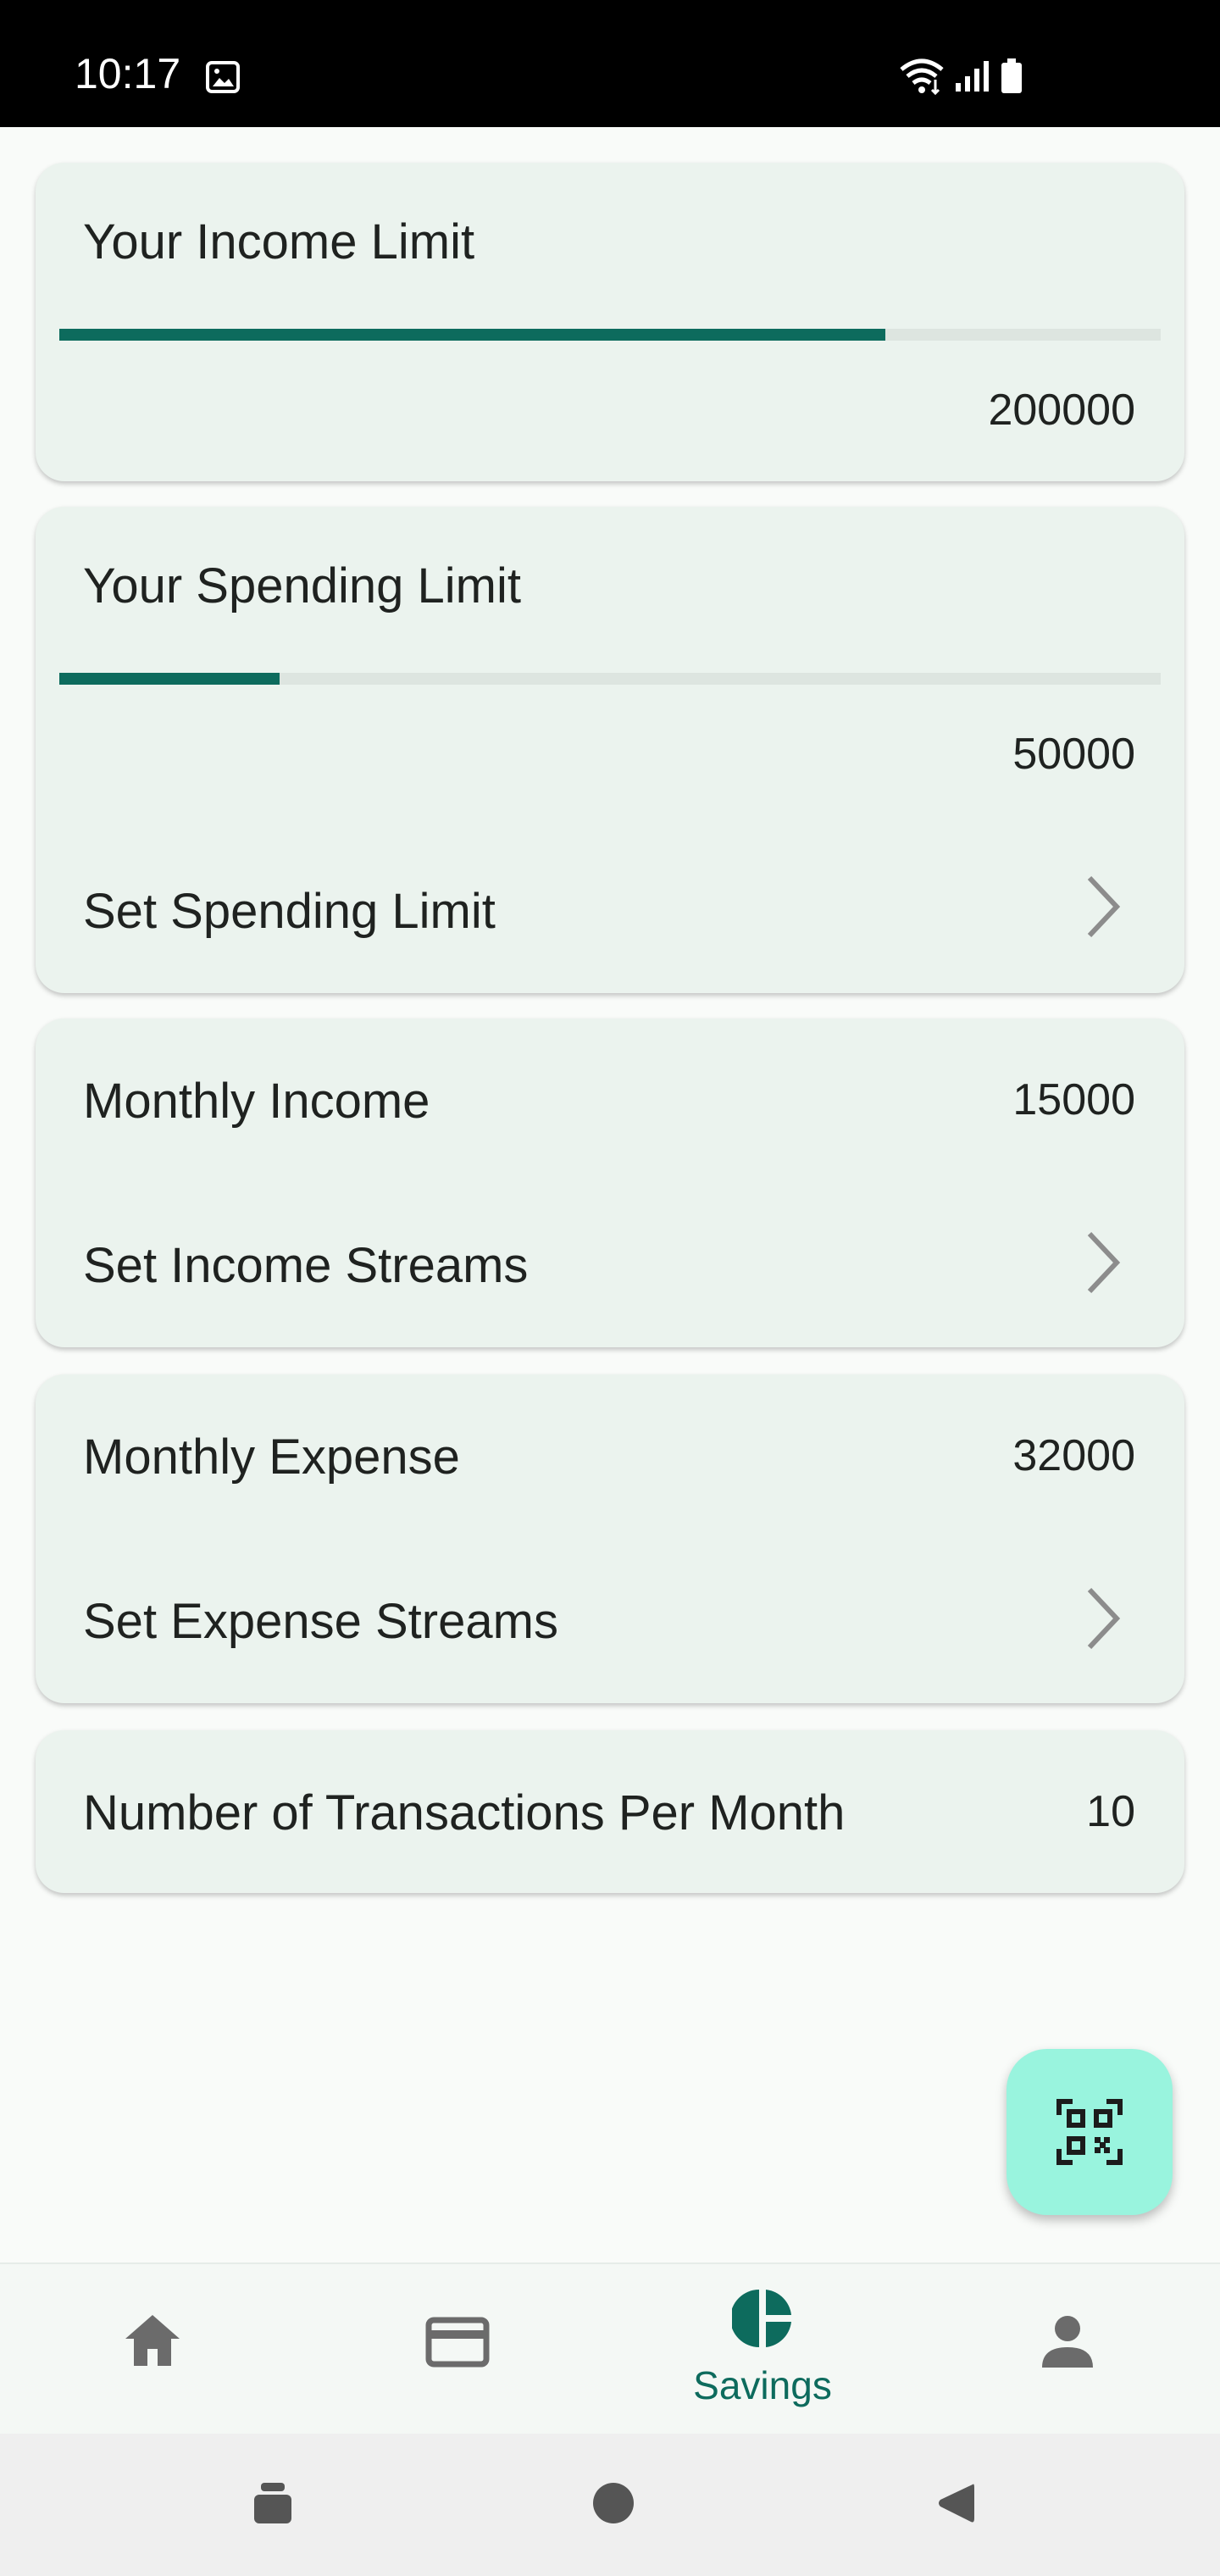 The image size is (1220, 2576). Describe the element at coordinates (279, 241) in the screenshot. I see `income-limit-title: Your Income Limit` at that location.